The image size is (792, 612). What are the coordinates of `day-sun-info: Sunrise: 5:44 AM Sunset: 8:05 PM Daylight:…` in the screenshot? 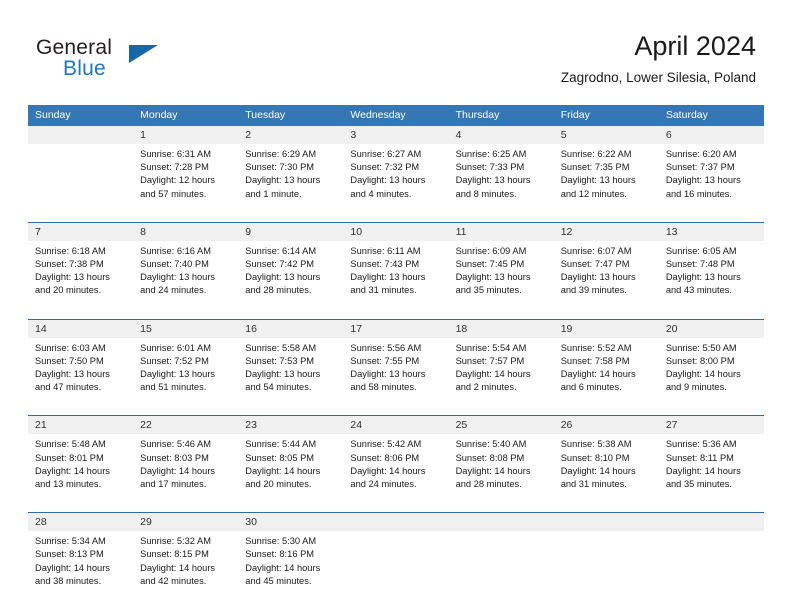 It's located at (290, 462).